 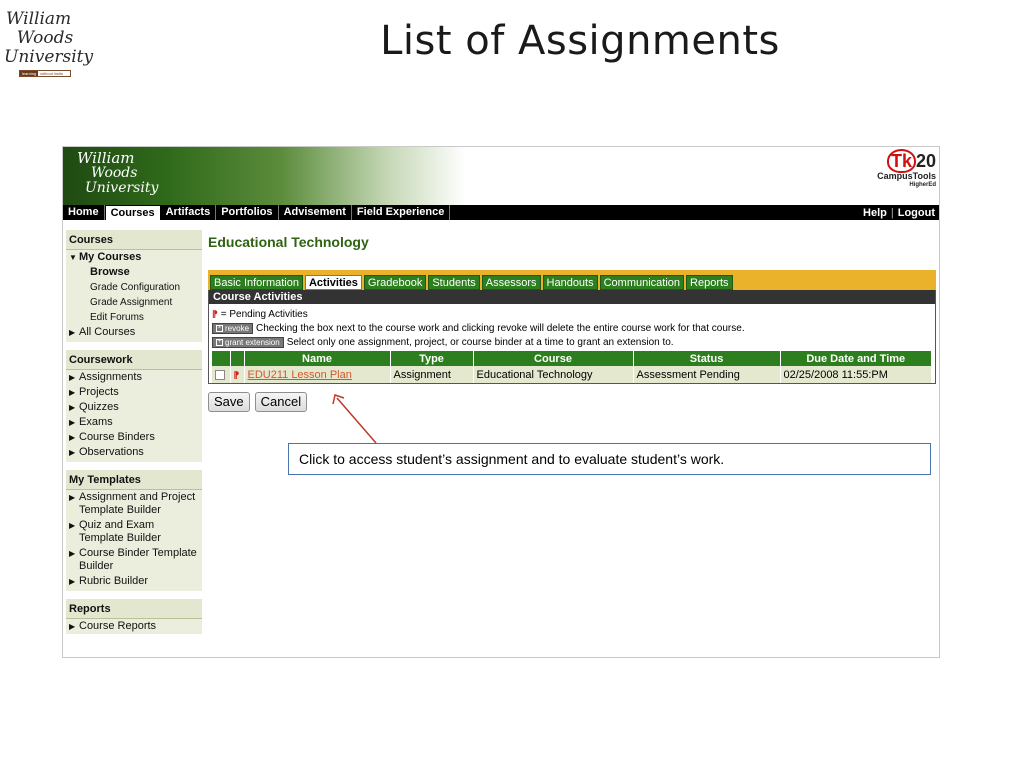 I want to click on nav-home: Home, so click(x=84, y=212).